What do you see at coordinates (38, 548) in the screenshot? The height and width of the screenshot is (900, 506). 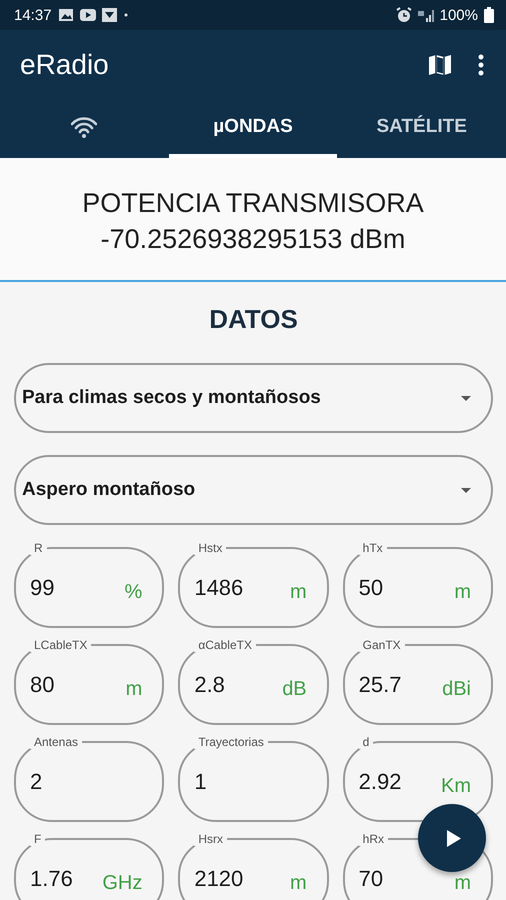 I see `field-label: R` at bounding box center [38, 548].